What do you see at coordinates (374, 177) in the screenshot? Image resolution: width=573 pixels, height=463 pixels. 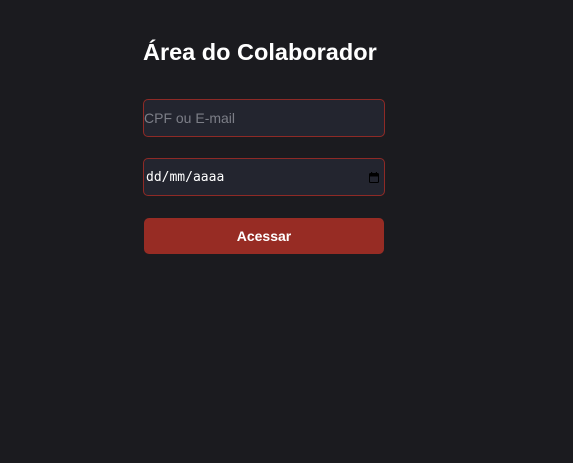 I see `calendar-icon` at bounding box center [374, 177].